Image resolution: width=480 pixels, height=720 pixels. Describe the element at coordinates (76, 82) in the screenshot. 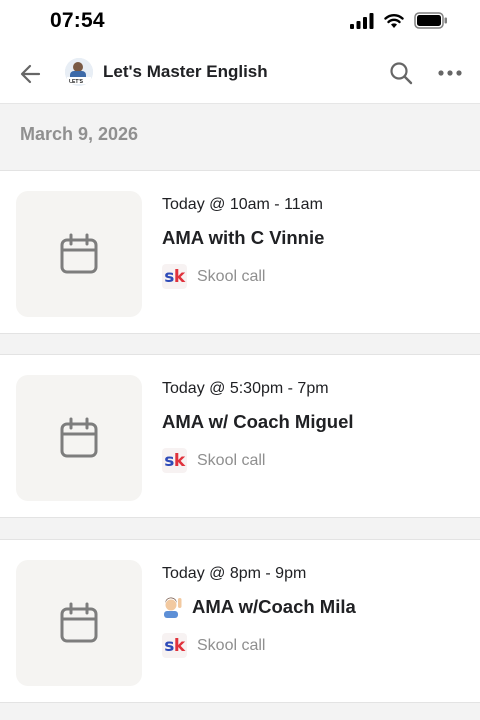

I see `avatar-text: LET'S` at that location.